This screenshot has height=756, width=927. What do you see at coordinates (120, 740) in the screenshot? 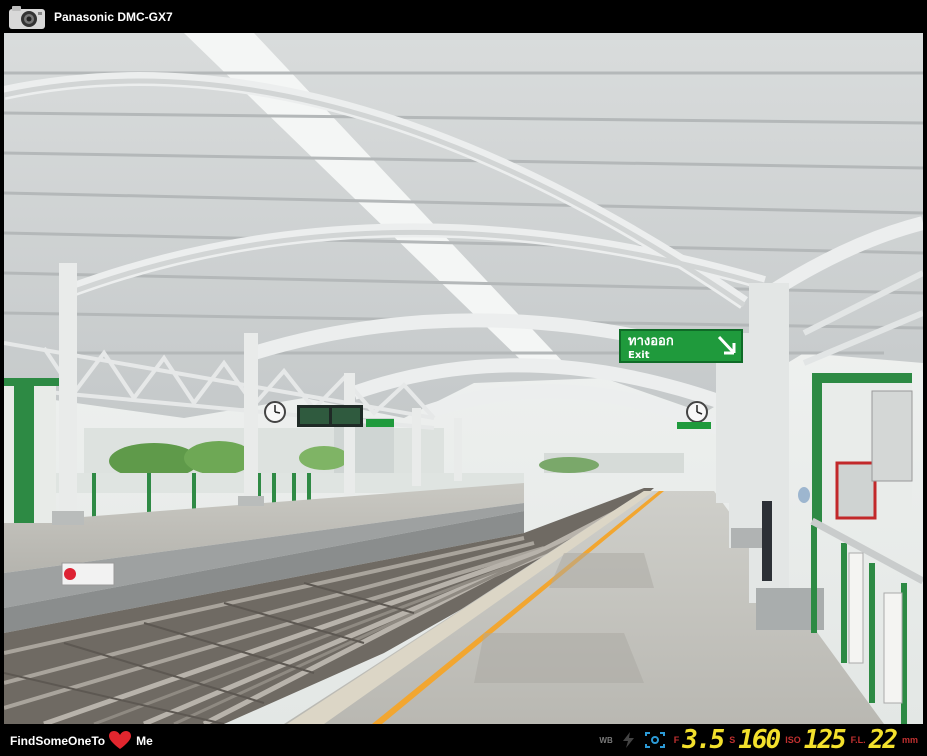
I see `heart-icon` at bounding box center [120, 740].